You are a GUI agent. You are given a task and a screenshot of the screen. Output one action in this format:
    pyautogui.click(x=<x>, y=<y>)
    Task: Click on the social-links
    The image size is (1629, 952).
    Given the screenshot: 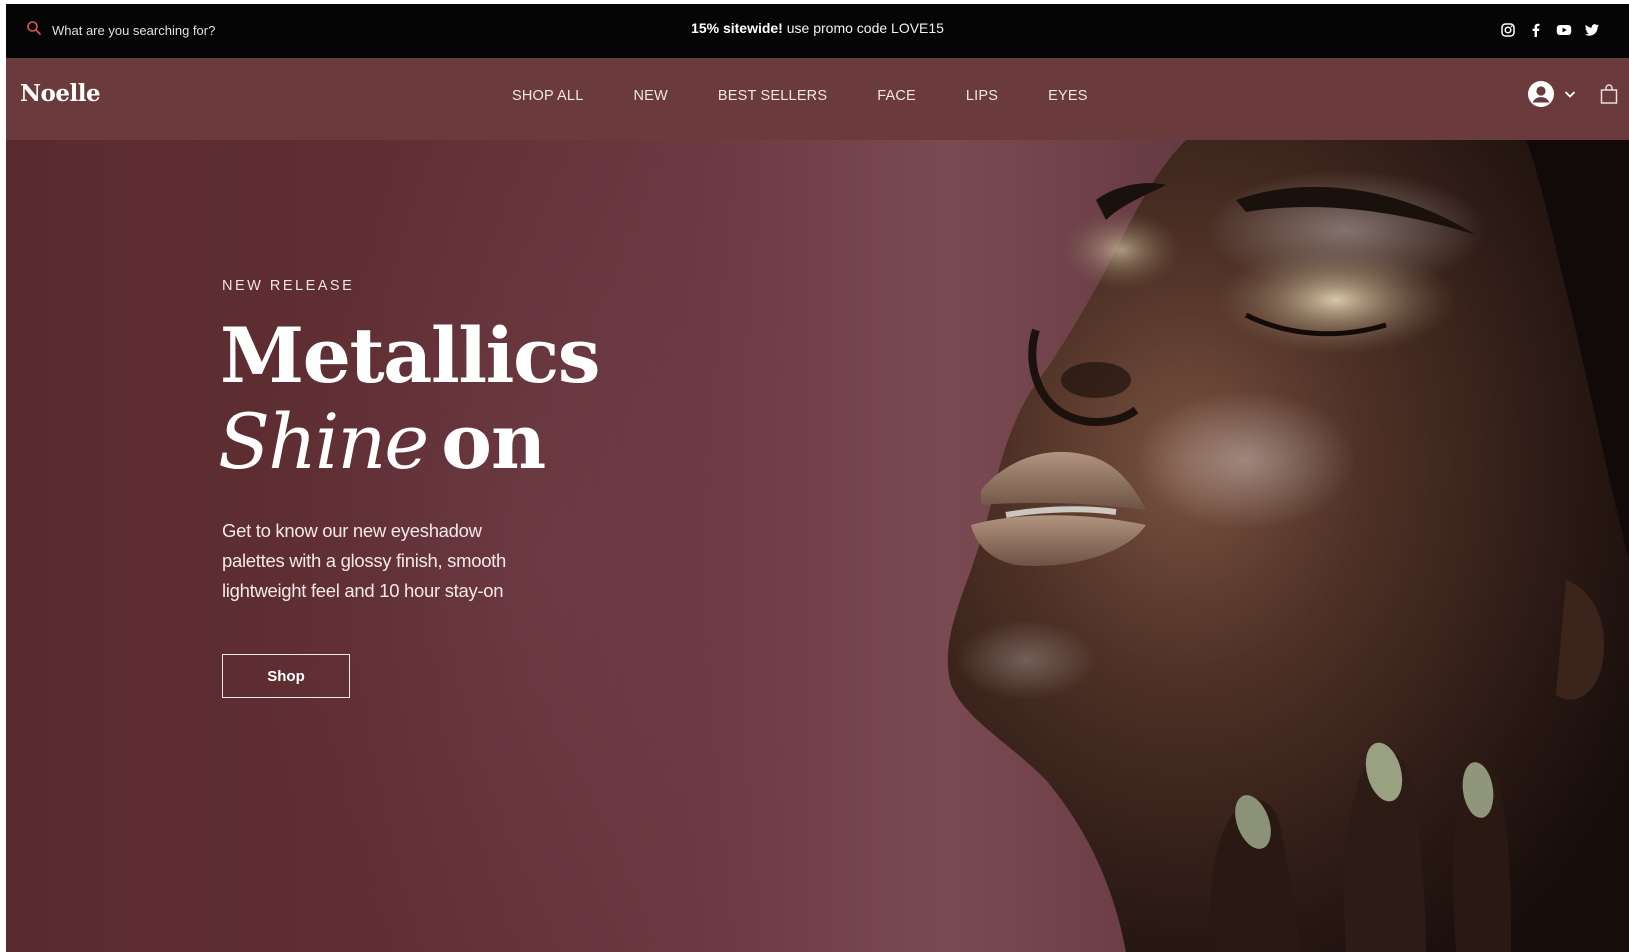 What is the action you would take?
    pyautogui.click(x=1550, y=30)
    